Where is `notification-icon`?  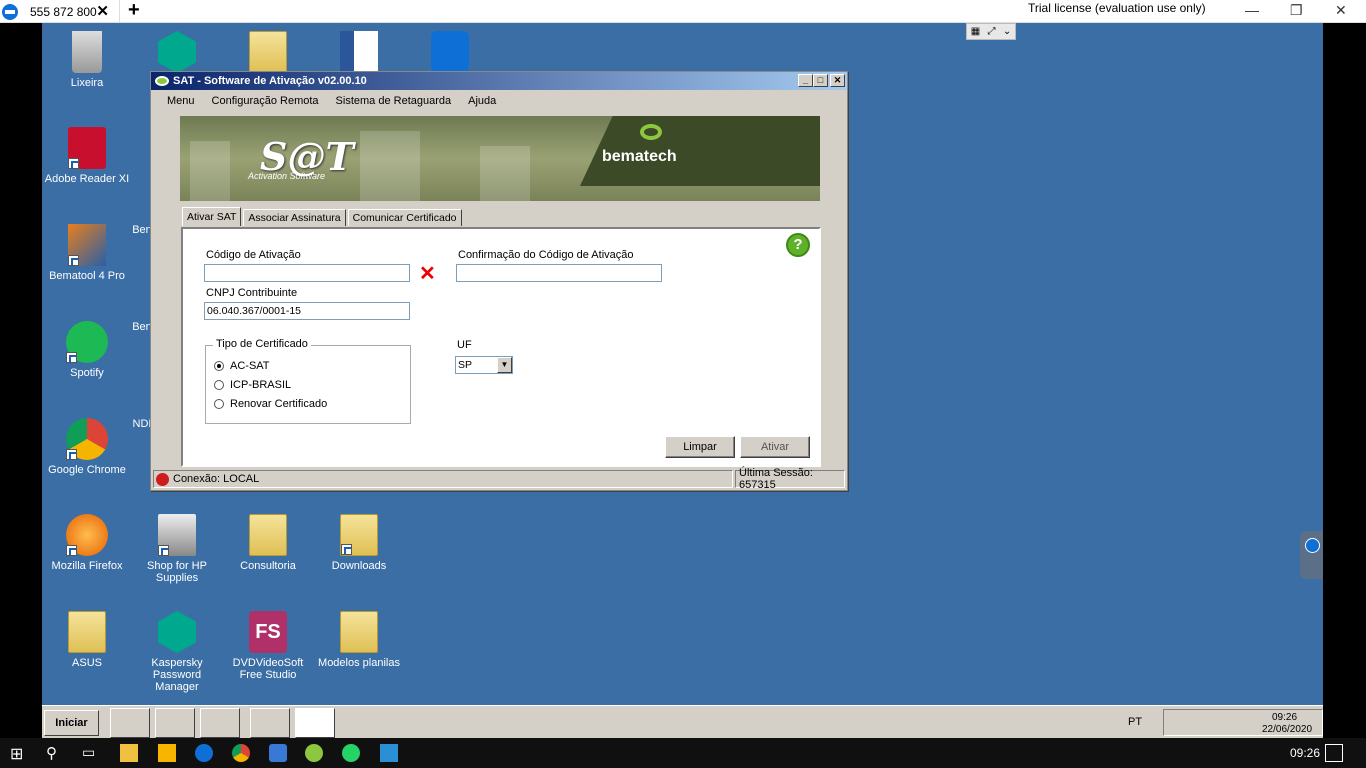
notification-icon is located at coordinates (1334, 753).